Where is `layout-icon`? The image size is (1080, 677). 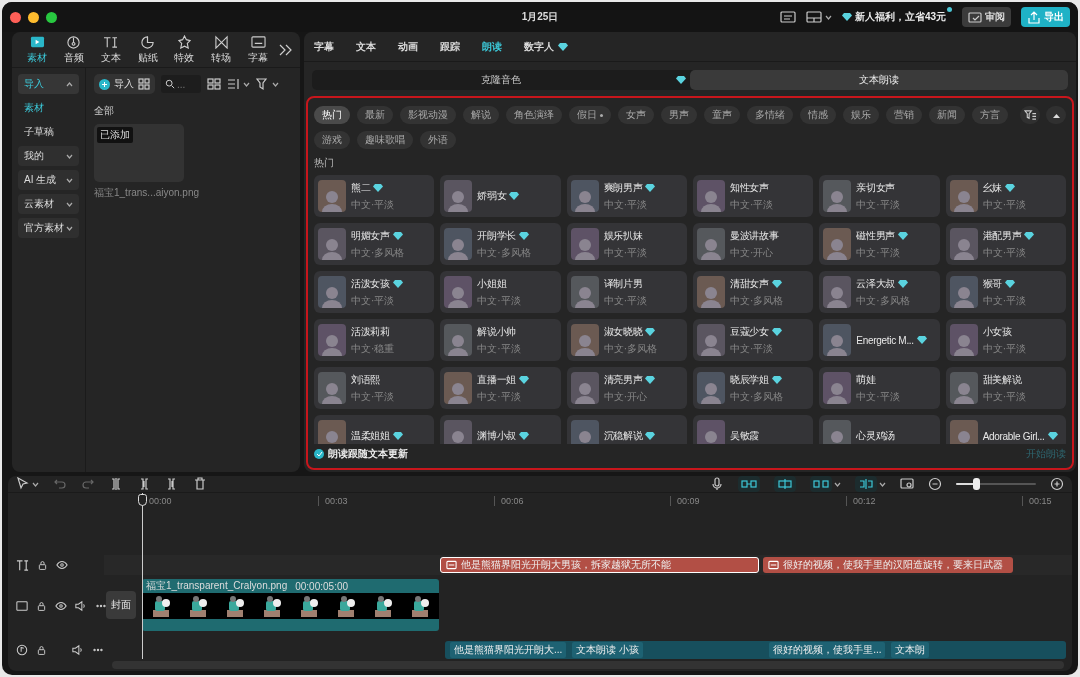
layout-icon is located at coordinates (813, 17).